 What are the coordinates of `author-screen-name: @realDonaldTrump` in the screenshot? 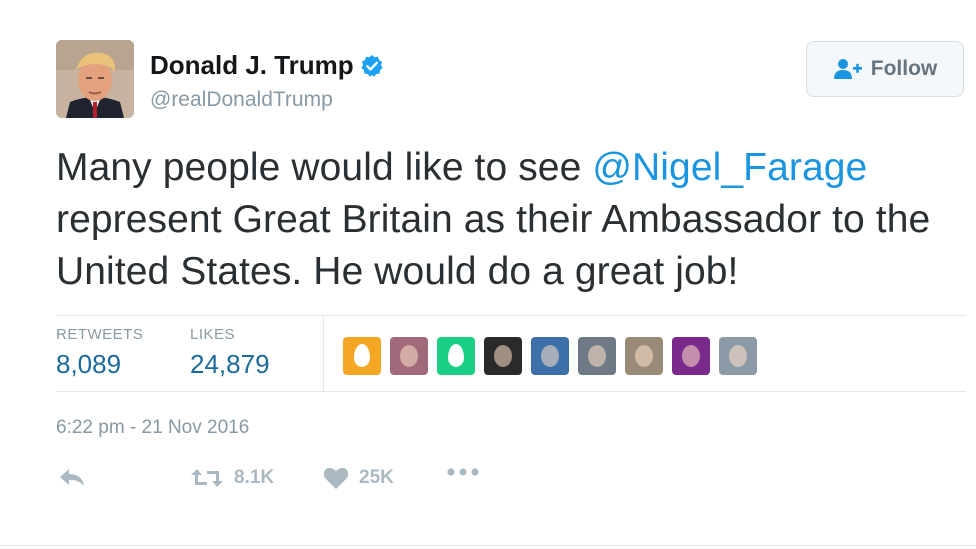 It's located at (241, 100).